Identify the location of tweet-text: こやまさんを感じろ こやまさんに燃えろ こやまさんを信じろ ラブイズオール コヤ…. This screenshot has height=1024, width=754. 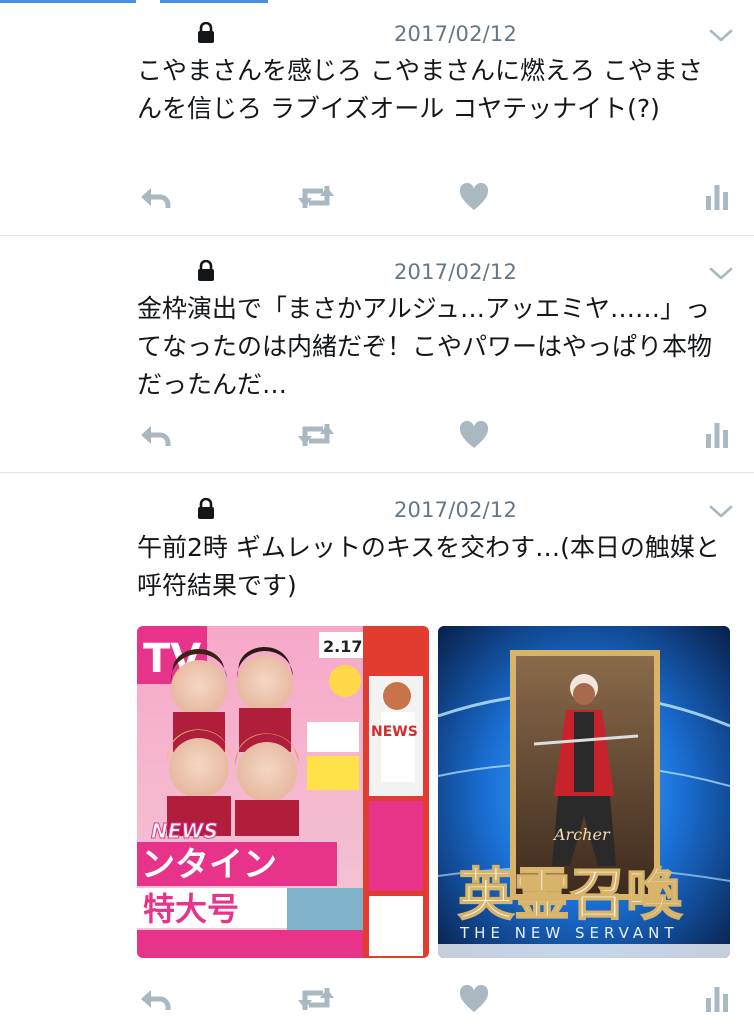
(420, 89).